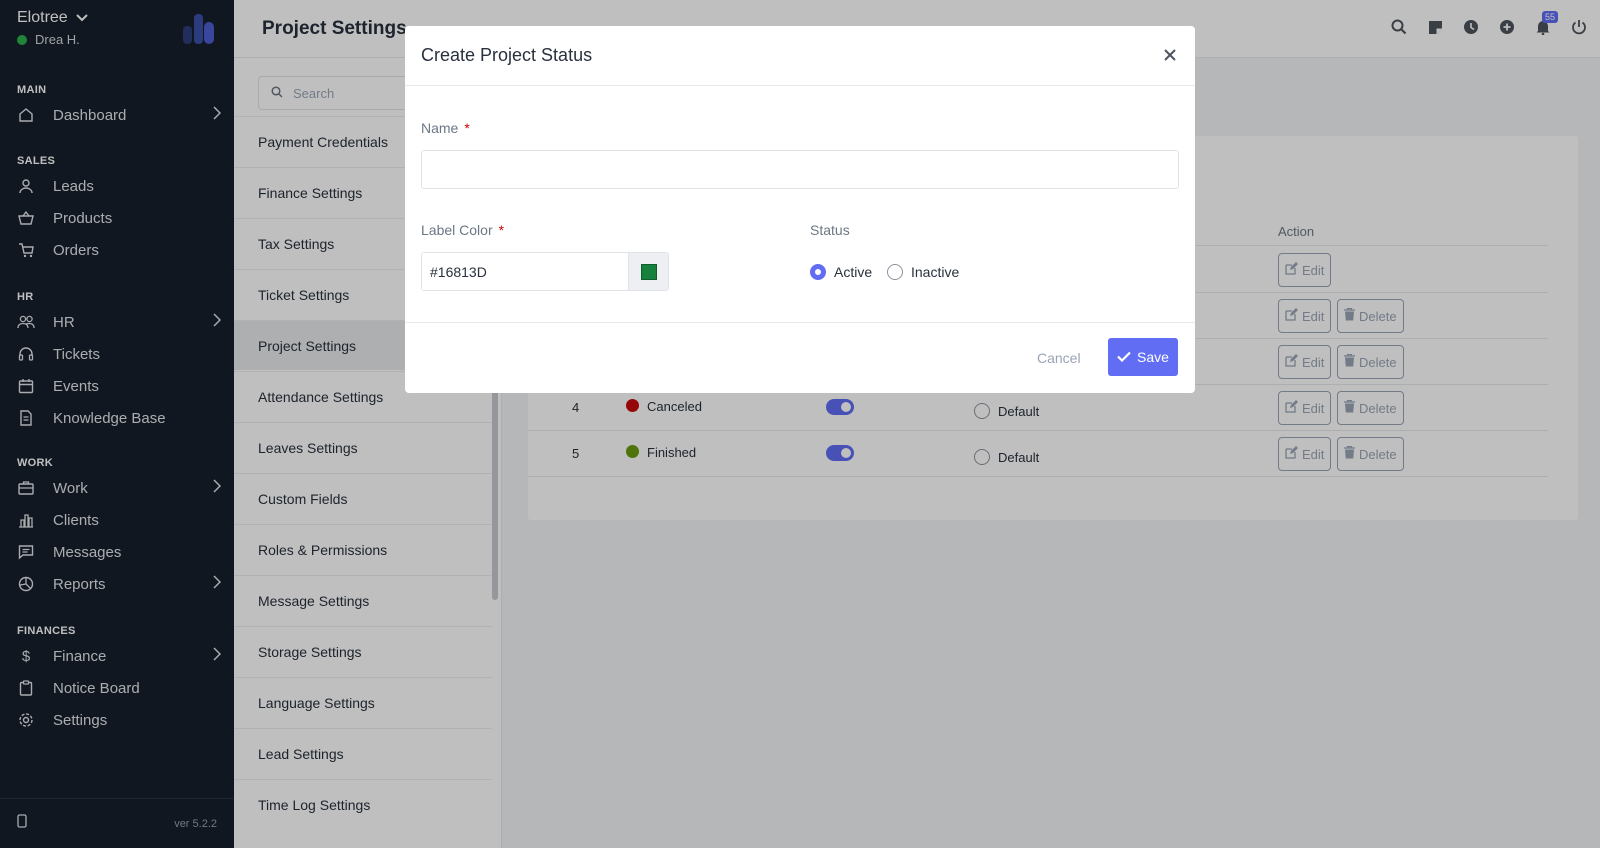  What do you see at coordinates (830, 230) in the screenshot?
I see `status-label: Status` at bounding box center [830, 230].